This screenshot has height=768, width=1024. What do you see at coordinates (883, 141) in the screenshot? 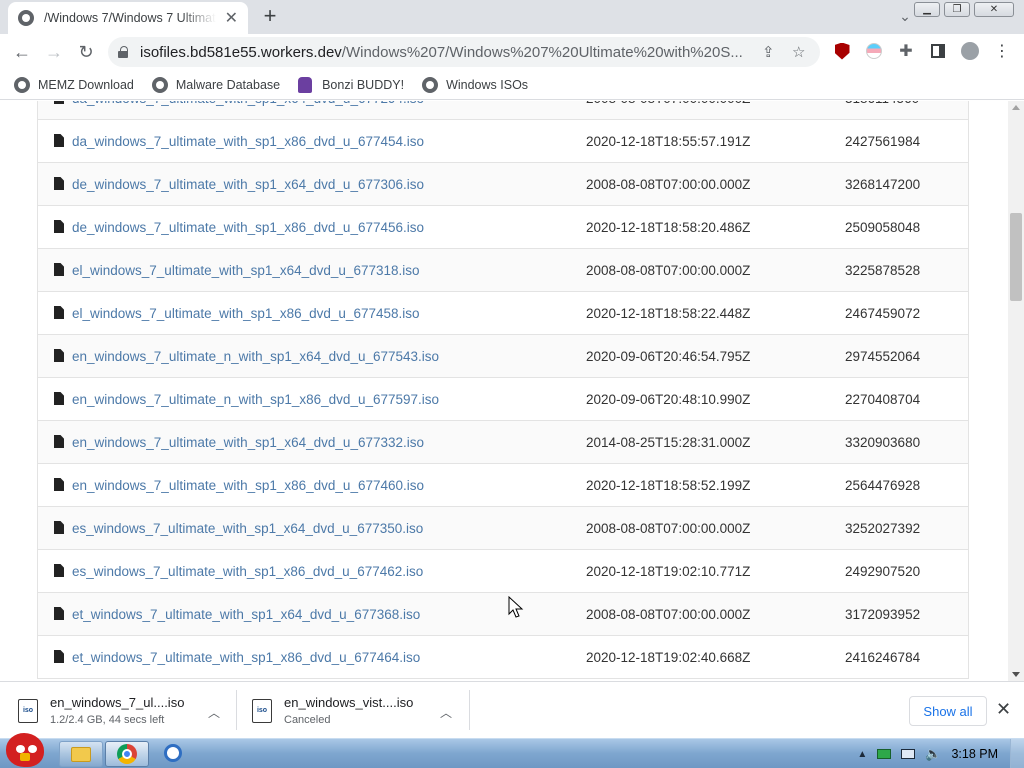
I see `file-size: 2427561984` at bounding box center [883, 141].